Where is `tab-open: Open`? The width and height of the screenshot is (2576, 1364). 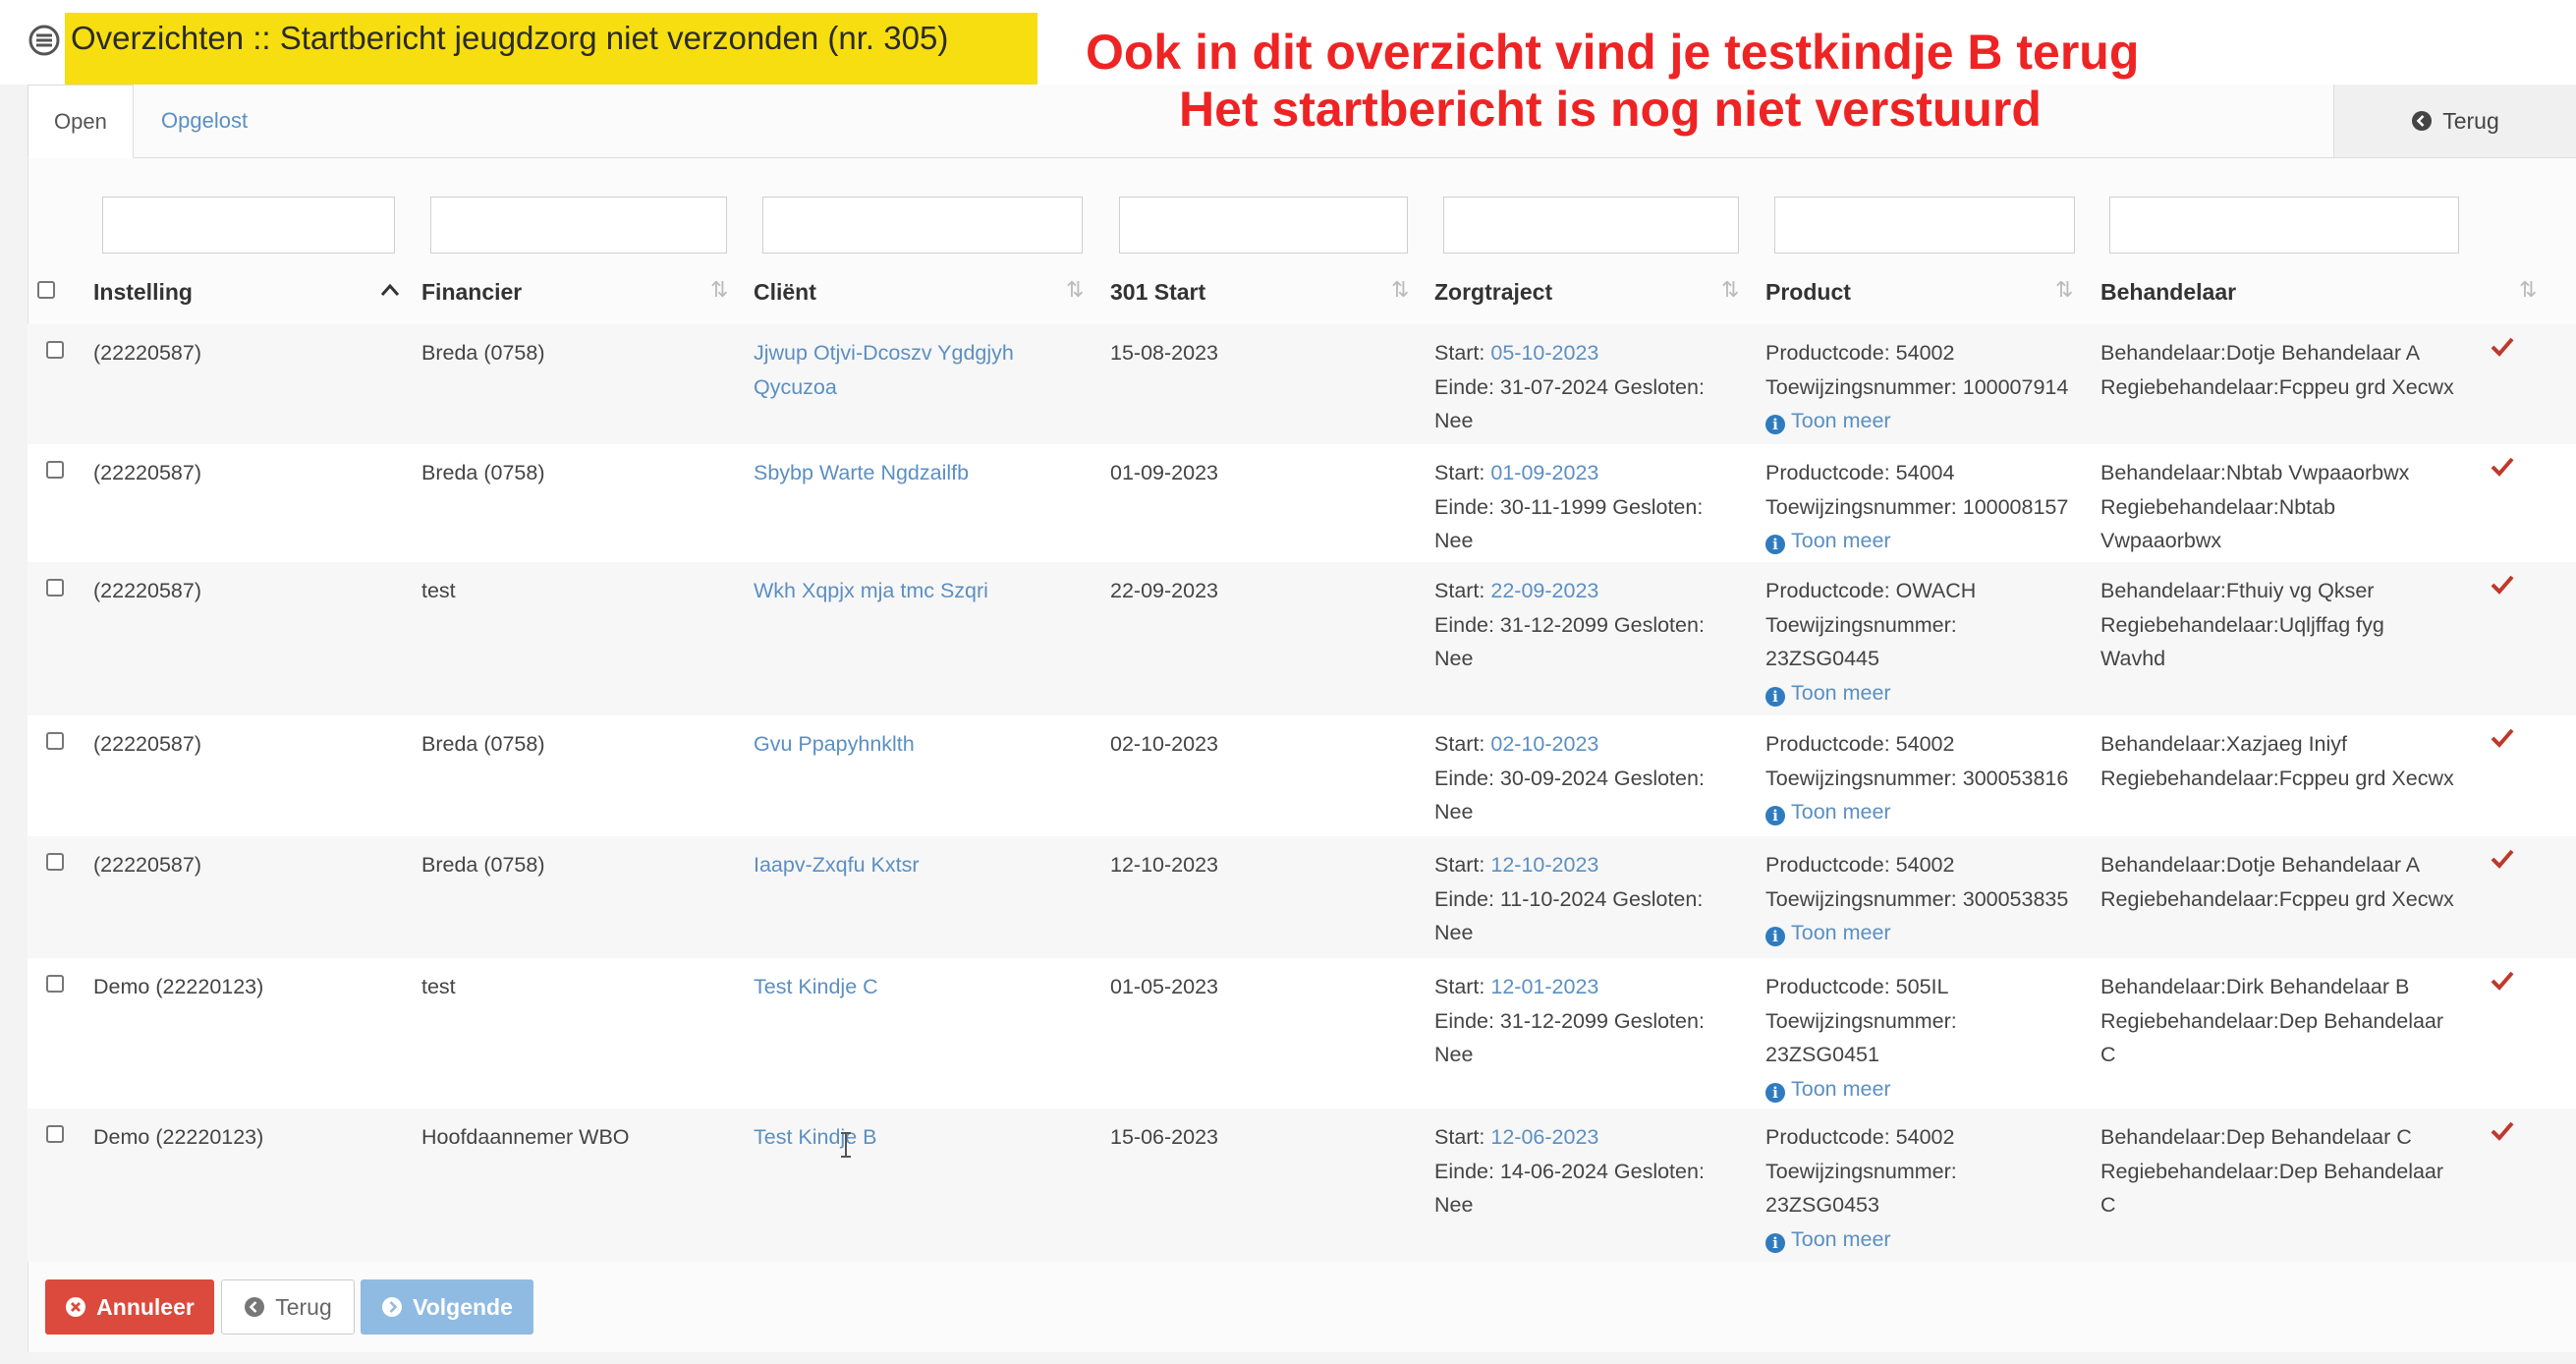 tab-open: Open is located at coordinates (81, 121).